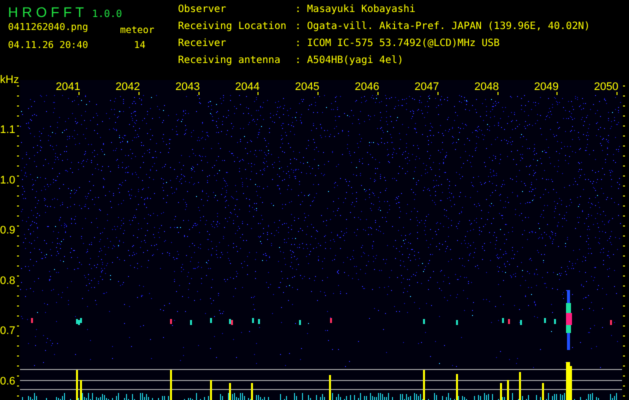 Image resolution: width=629 pixels, height=400 pixels. I want to click on y-axis-label: 0.9, so click(8, 230).